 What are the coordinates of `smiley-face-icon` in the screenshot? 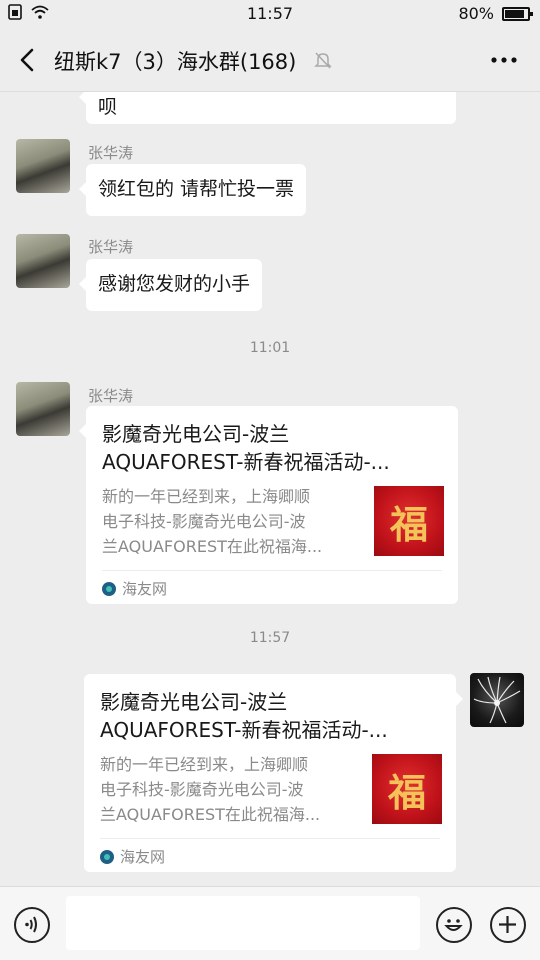 It's located at (453, 925).